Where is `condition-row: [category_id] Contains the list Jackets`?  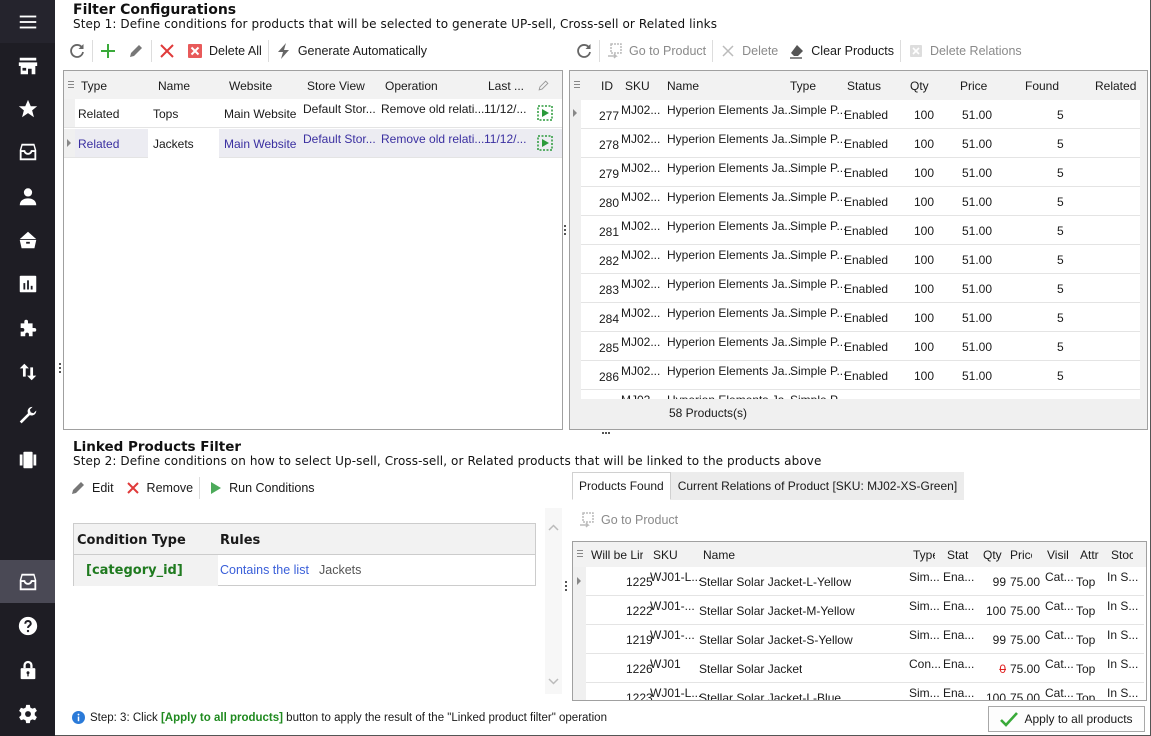 condition-row: [category_id] Contains the list Jackets is located at coordinates (304, 570).